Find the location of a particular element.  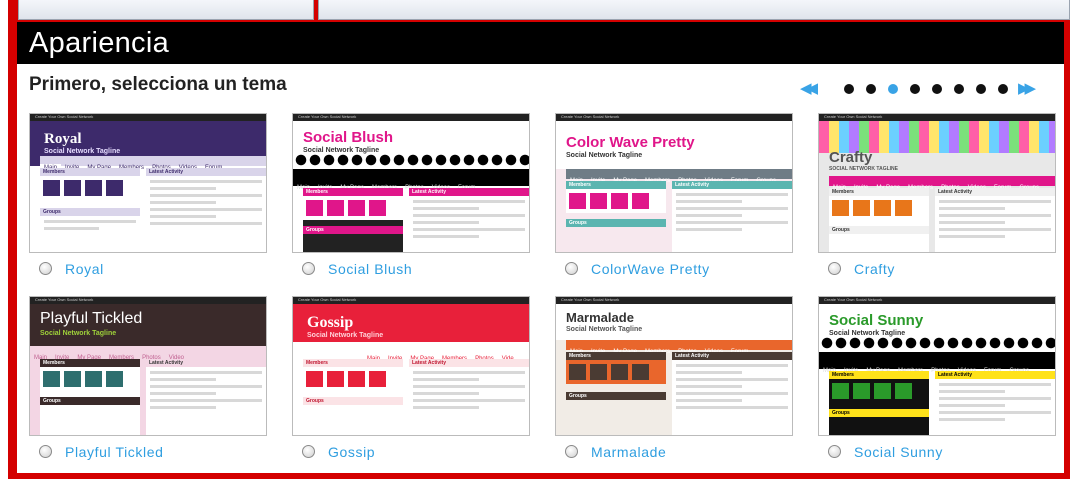

theme-pager: ◀◀ ▶▶ is located at coordinates (920, 89).